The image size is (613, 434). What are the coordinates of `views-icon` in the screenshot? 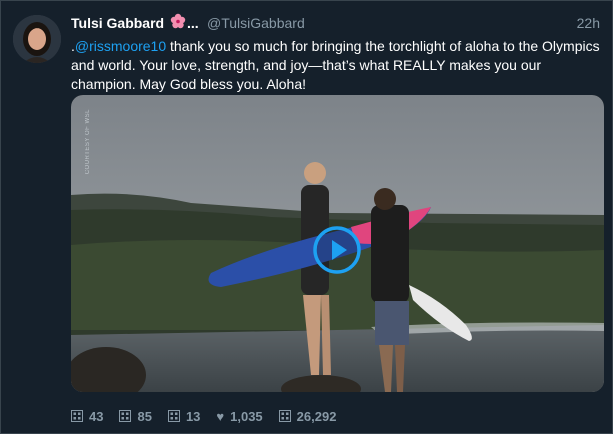 It's located at (284, 416).